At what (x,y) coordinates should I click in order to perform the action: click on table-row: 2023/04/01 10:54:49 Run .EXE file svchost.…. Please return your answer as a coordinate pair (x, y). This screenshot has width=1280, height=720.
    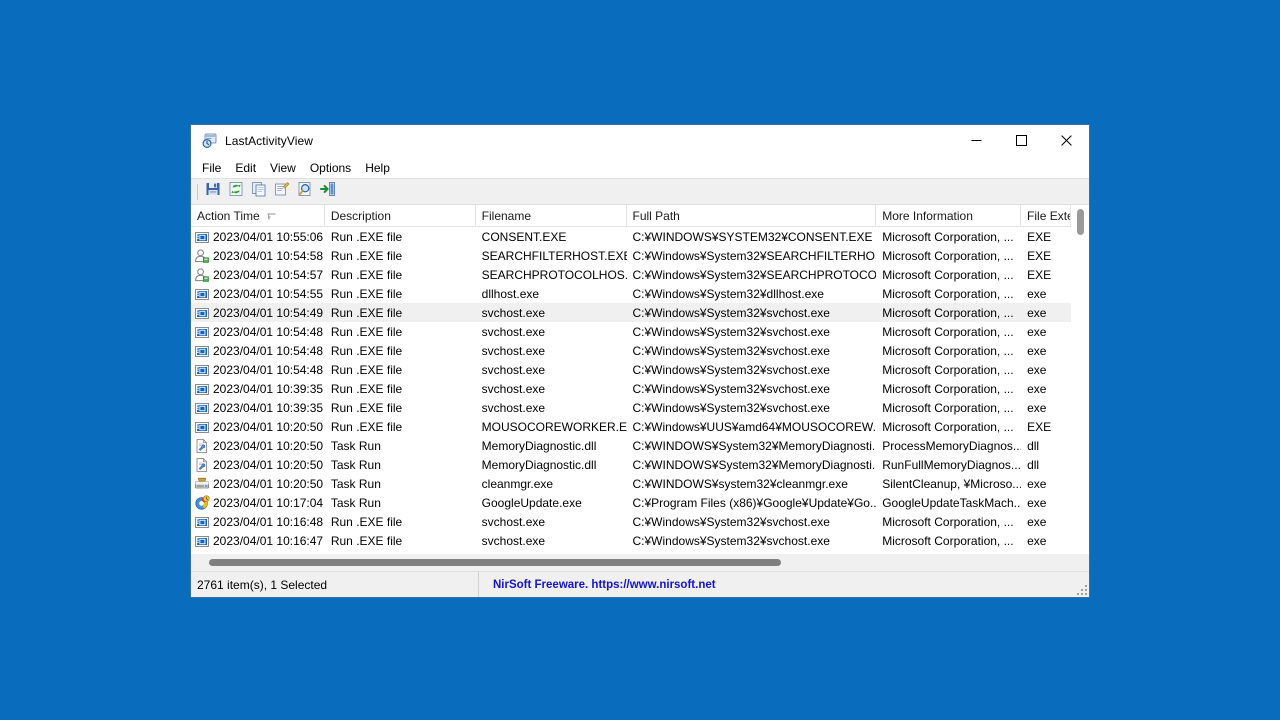
    Looking at the image, I should click on (631, 312).